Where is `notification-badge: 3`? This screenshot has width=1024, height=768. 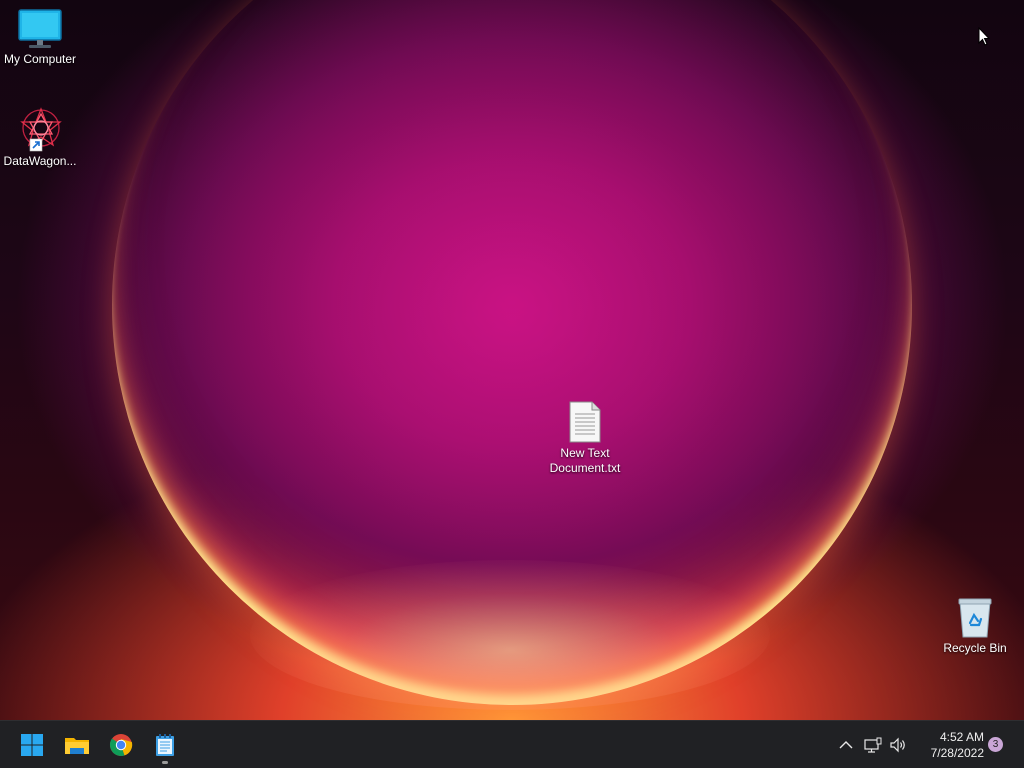
notification-badge: 3 is located at coordinates (995, 744).